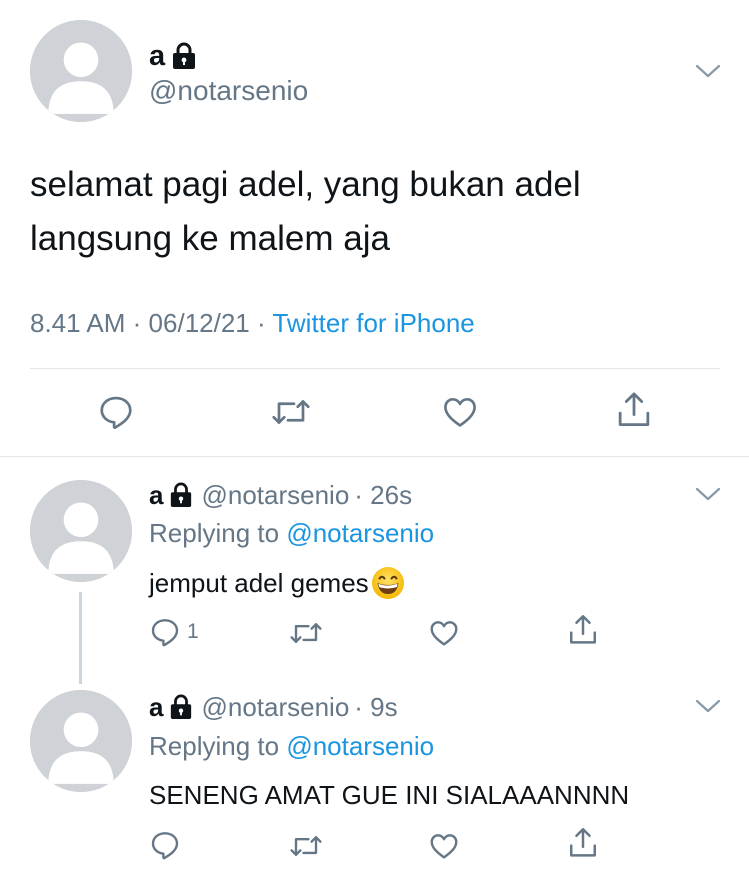 Image resolution: width=749 pixels, height=874 pixels. I want to click on grinning-face-emoji-icon, so click(388, 583).